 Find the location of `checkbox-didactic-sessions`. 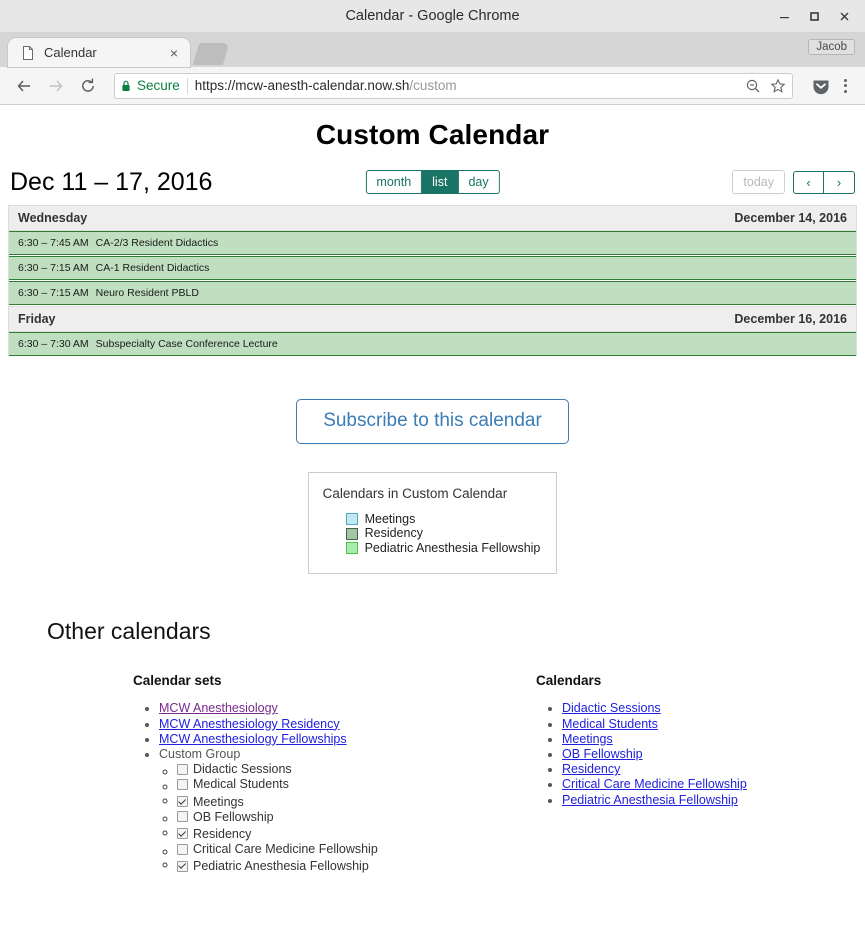

checkbox-didactic-sessions is located at coordinates (182, 769).